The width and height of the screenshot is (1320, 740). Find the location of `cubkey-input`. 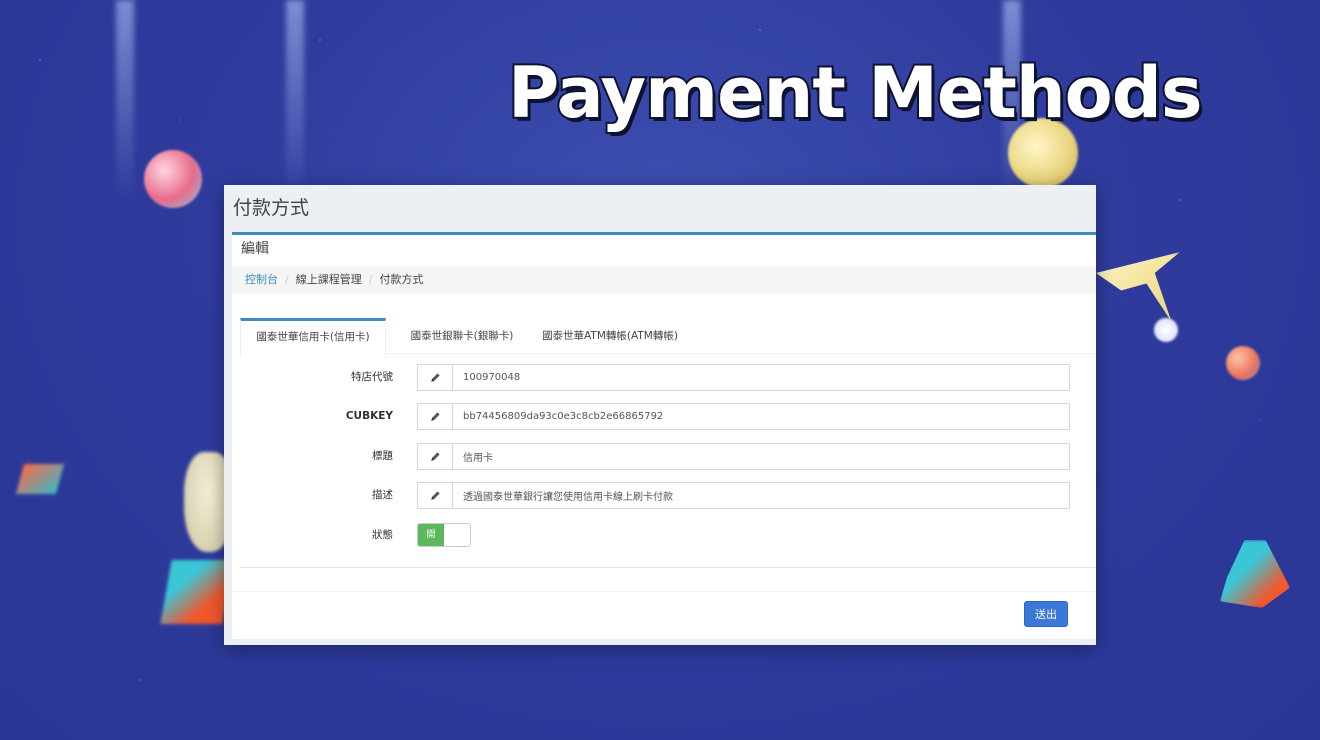

cubkey-input is located at coordinates (763, 416).